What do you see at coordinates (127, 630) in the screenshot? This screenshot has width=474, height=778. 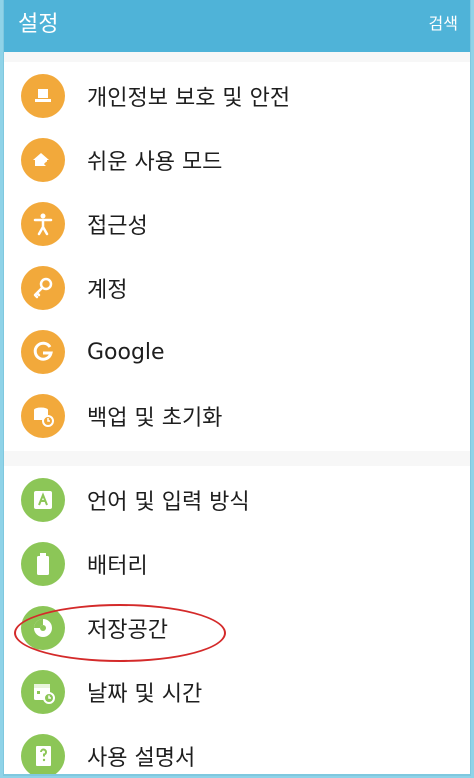 I see `settings-item-label: 저장공간` at bounding box center [127, 630].